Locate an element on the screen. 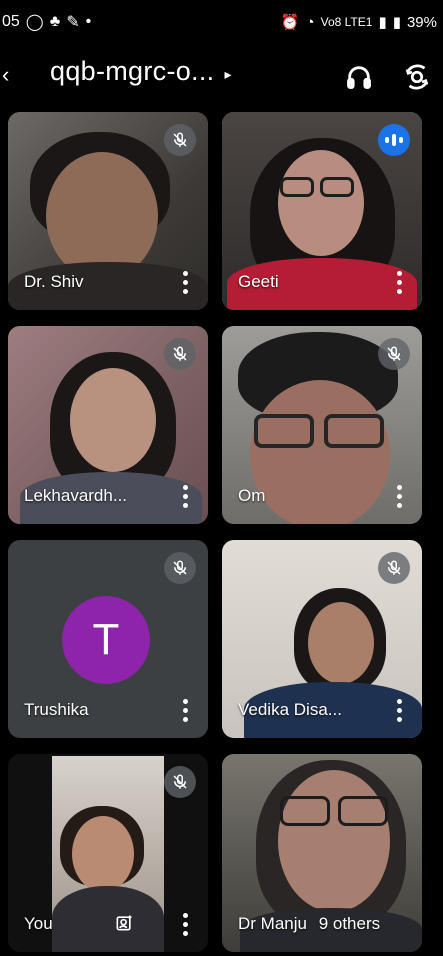 Image resolution: width=443 pixels, height=956 pixels. camera-flip-icon is located at coordinates (417, 77).